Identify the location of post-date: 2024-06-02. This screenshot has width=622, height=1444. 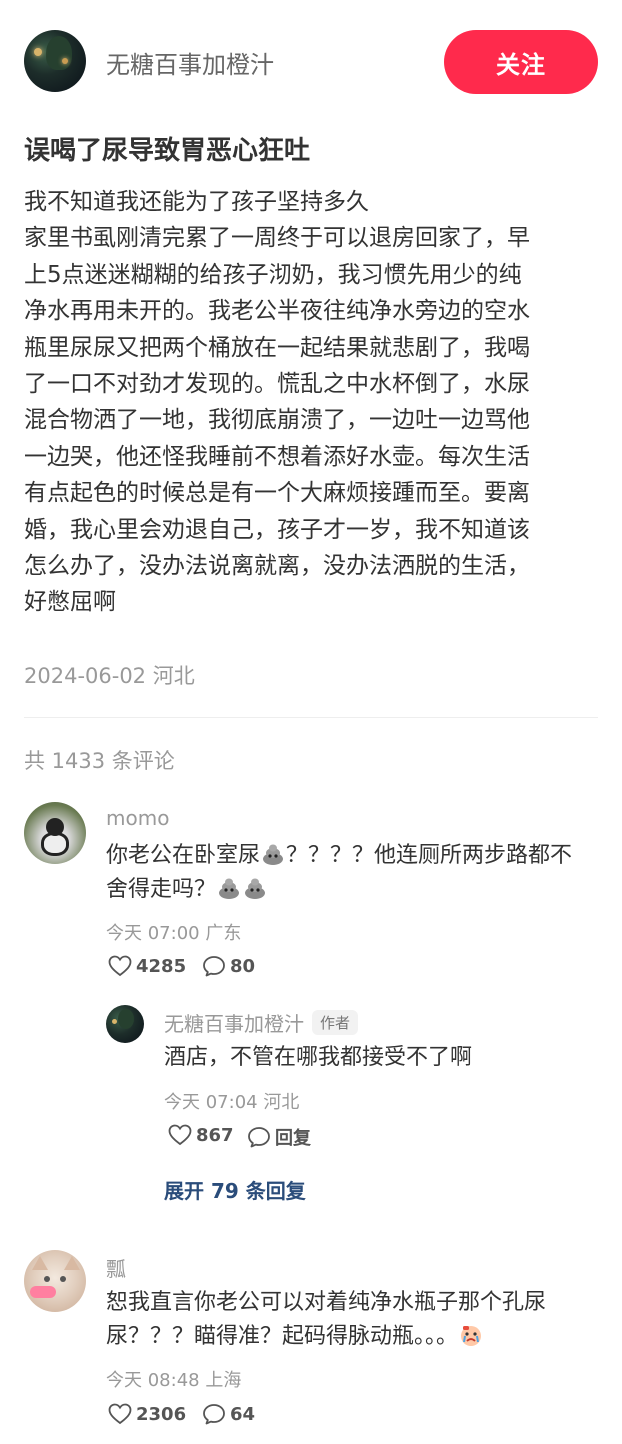
(85, 676).